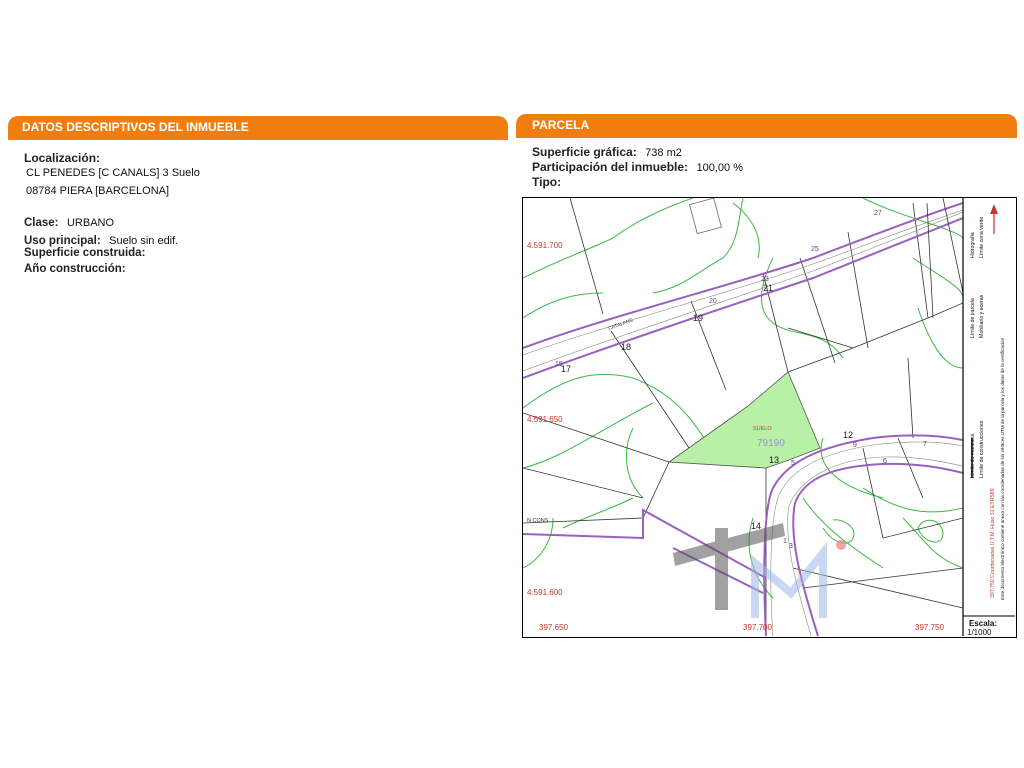 Image resolution: width=1024 pixels, height=768 pixels. Describe the element at coordinates (561, 125) in the screenshot. I see `section-title-parcela: PARCELA` at that location.